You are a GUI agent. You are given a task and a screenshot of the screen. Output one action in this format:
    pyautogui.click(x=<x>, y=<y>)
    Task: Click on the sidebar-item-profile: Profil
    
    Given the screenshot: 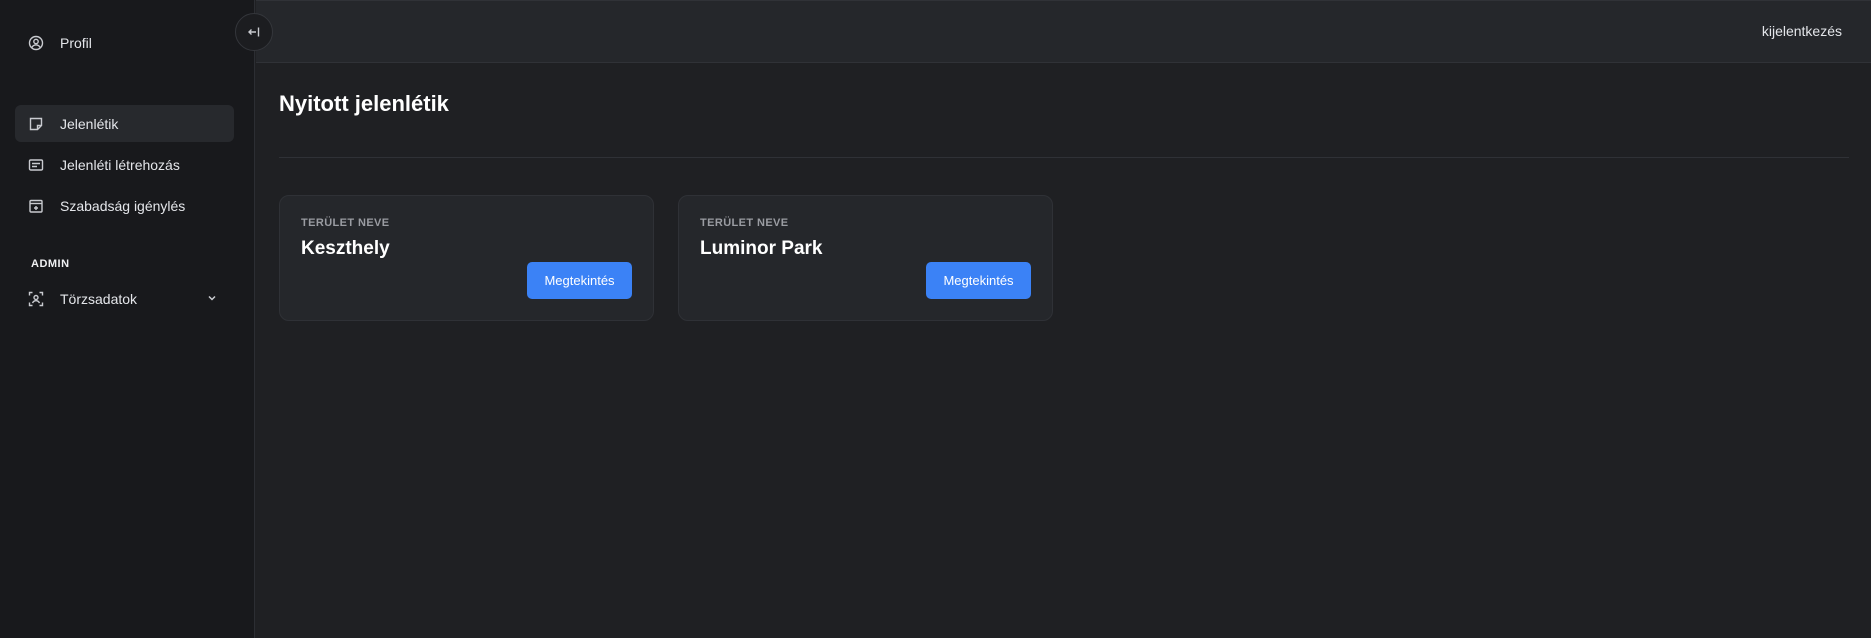 What is the action you would take?
    pyautogui.click(x=124, y=42)
    